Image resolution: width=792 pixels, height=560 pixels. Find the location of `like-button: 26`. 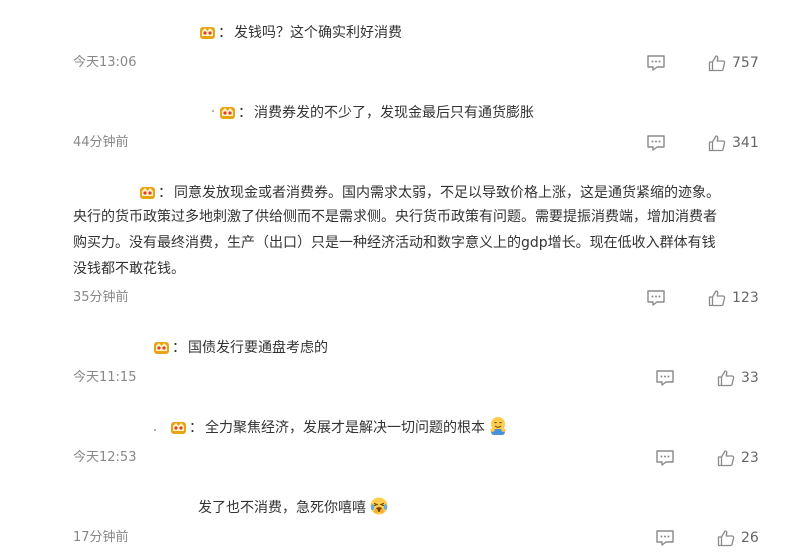

like-button: 26 is located at coordinates (738, 538).